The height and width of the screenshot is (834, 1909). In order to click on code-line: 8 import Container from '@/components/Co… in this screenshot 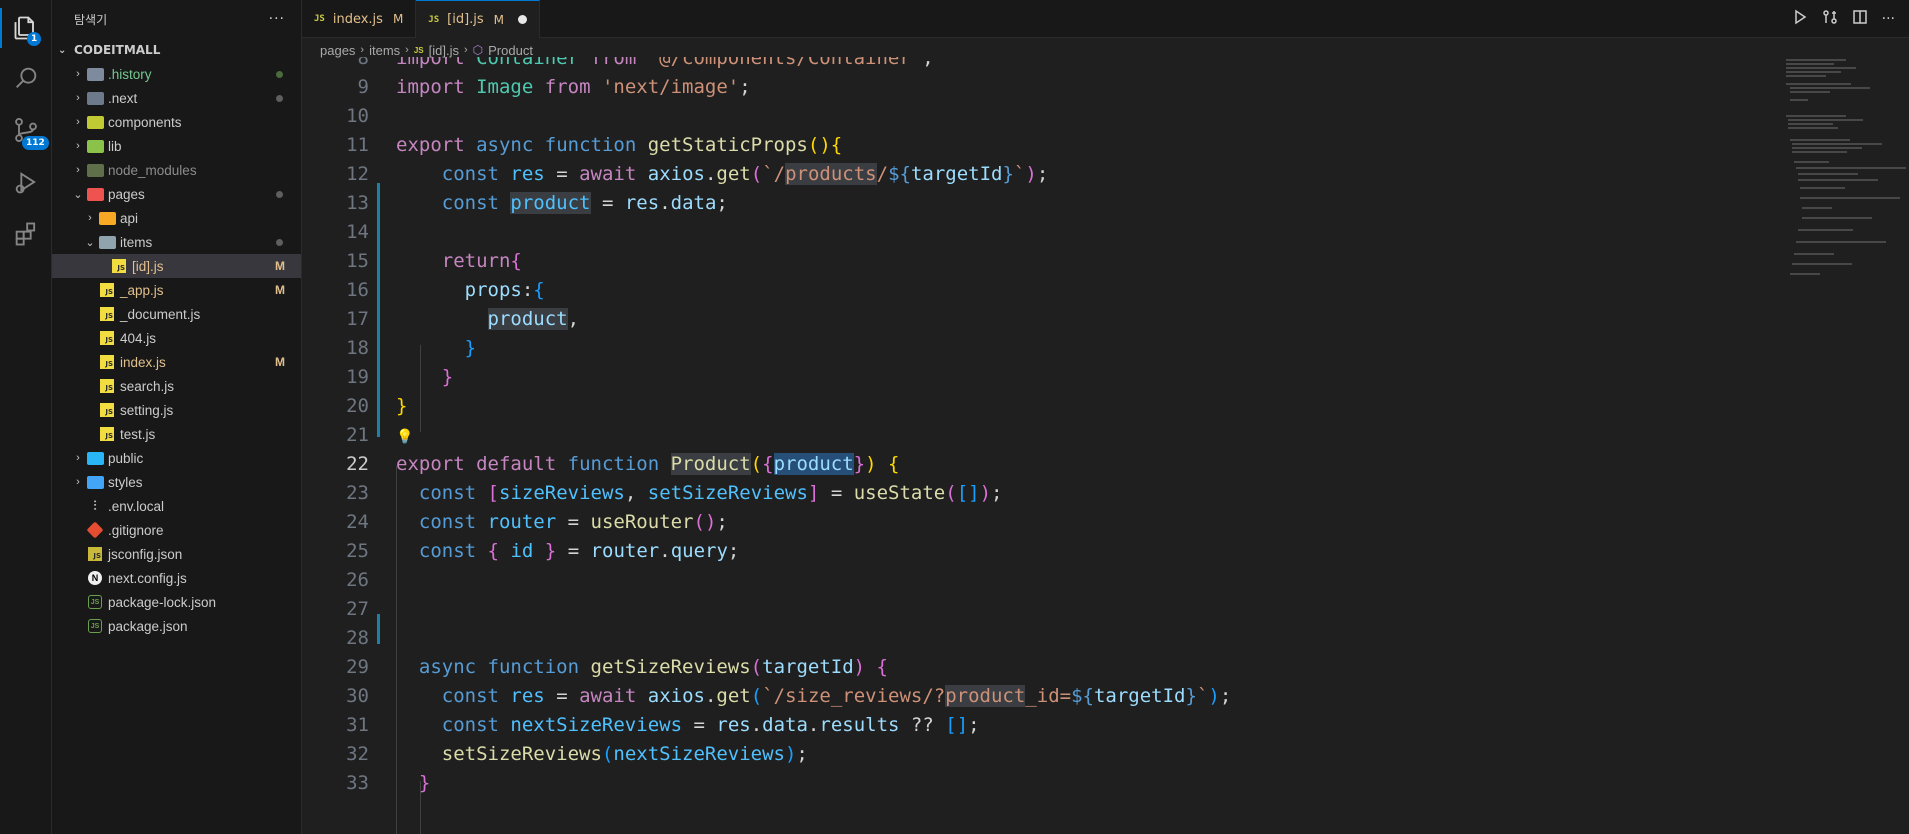, I will do `click(1037, 64)`.